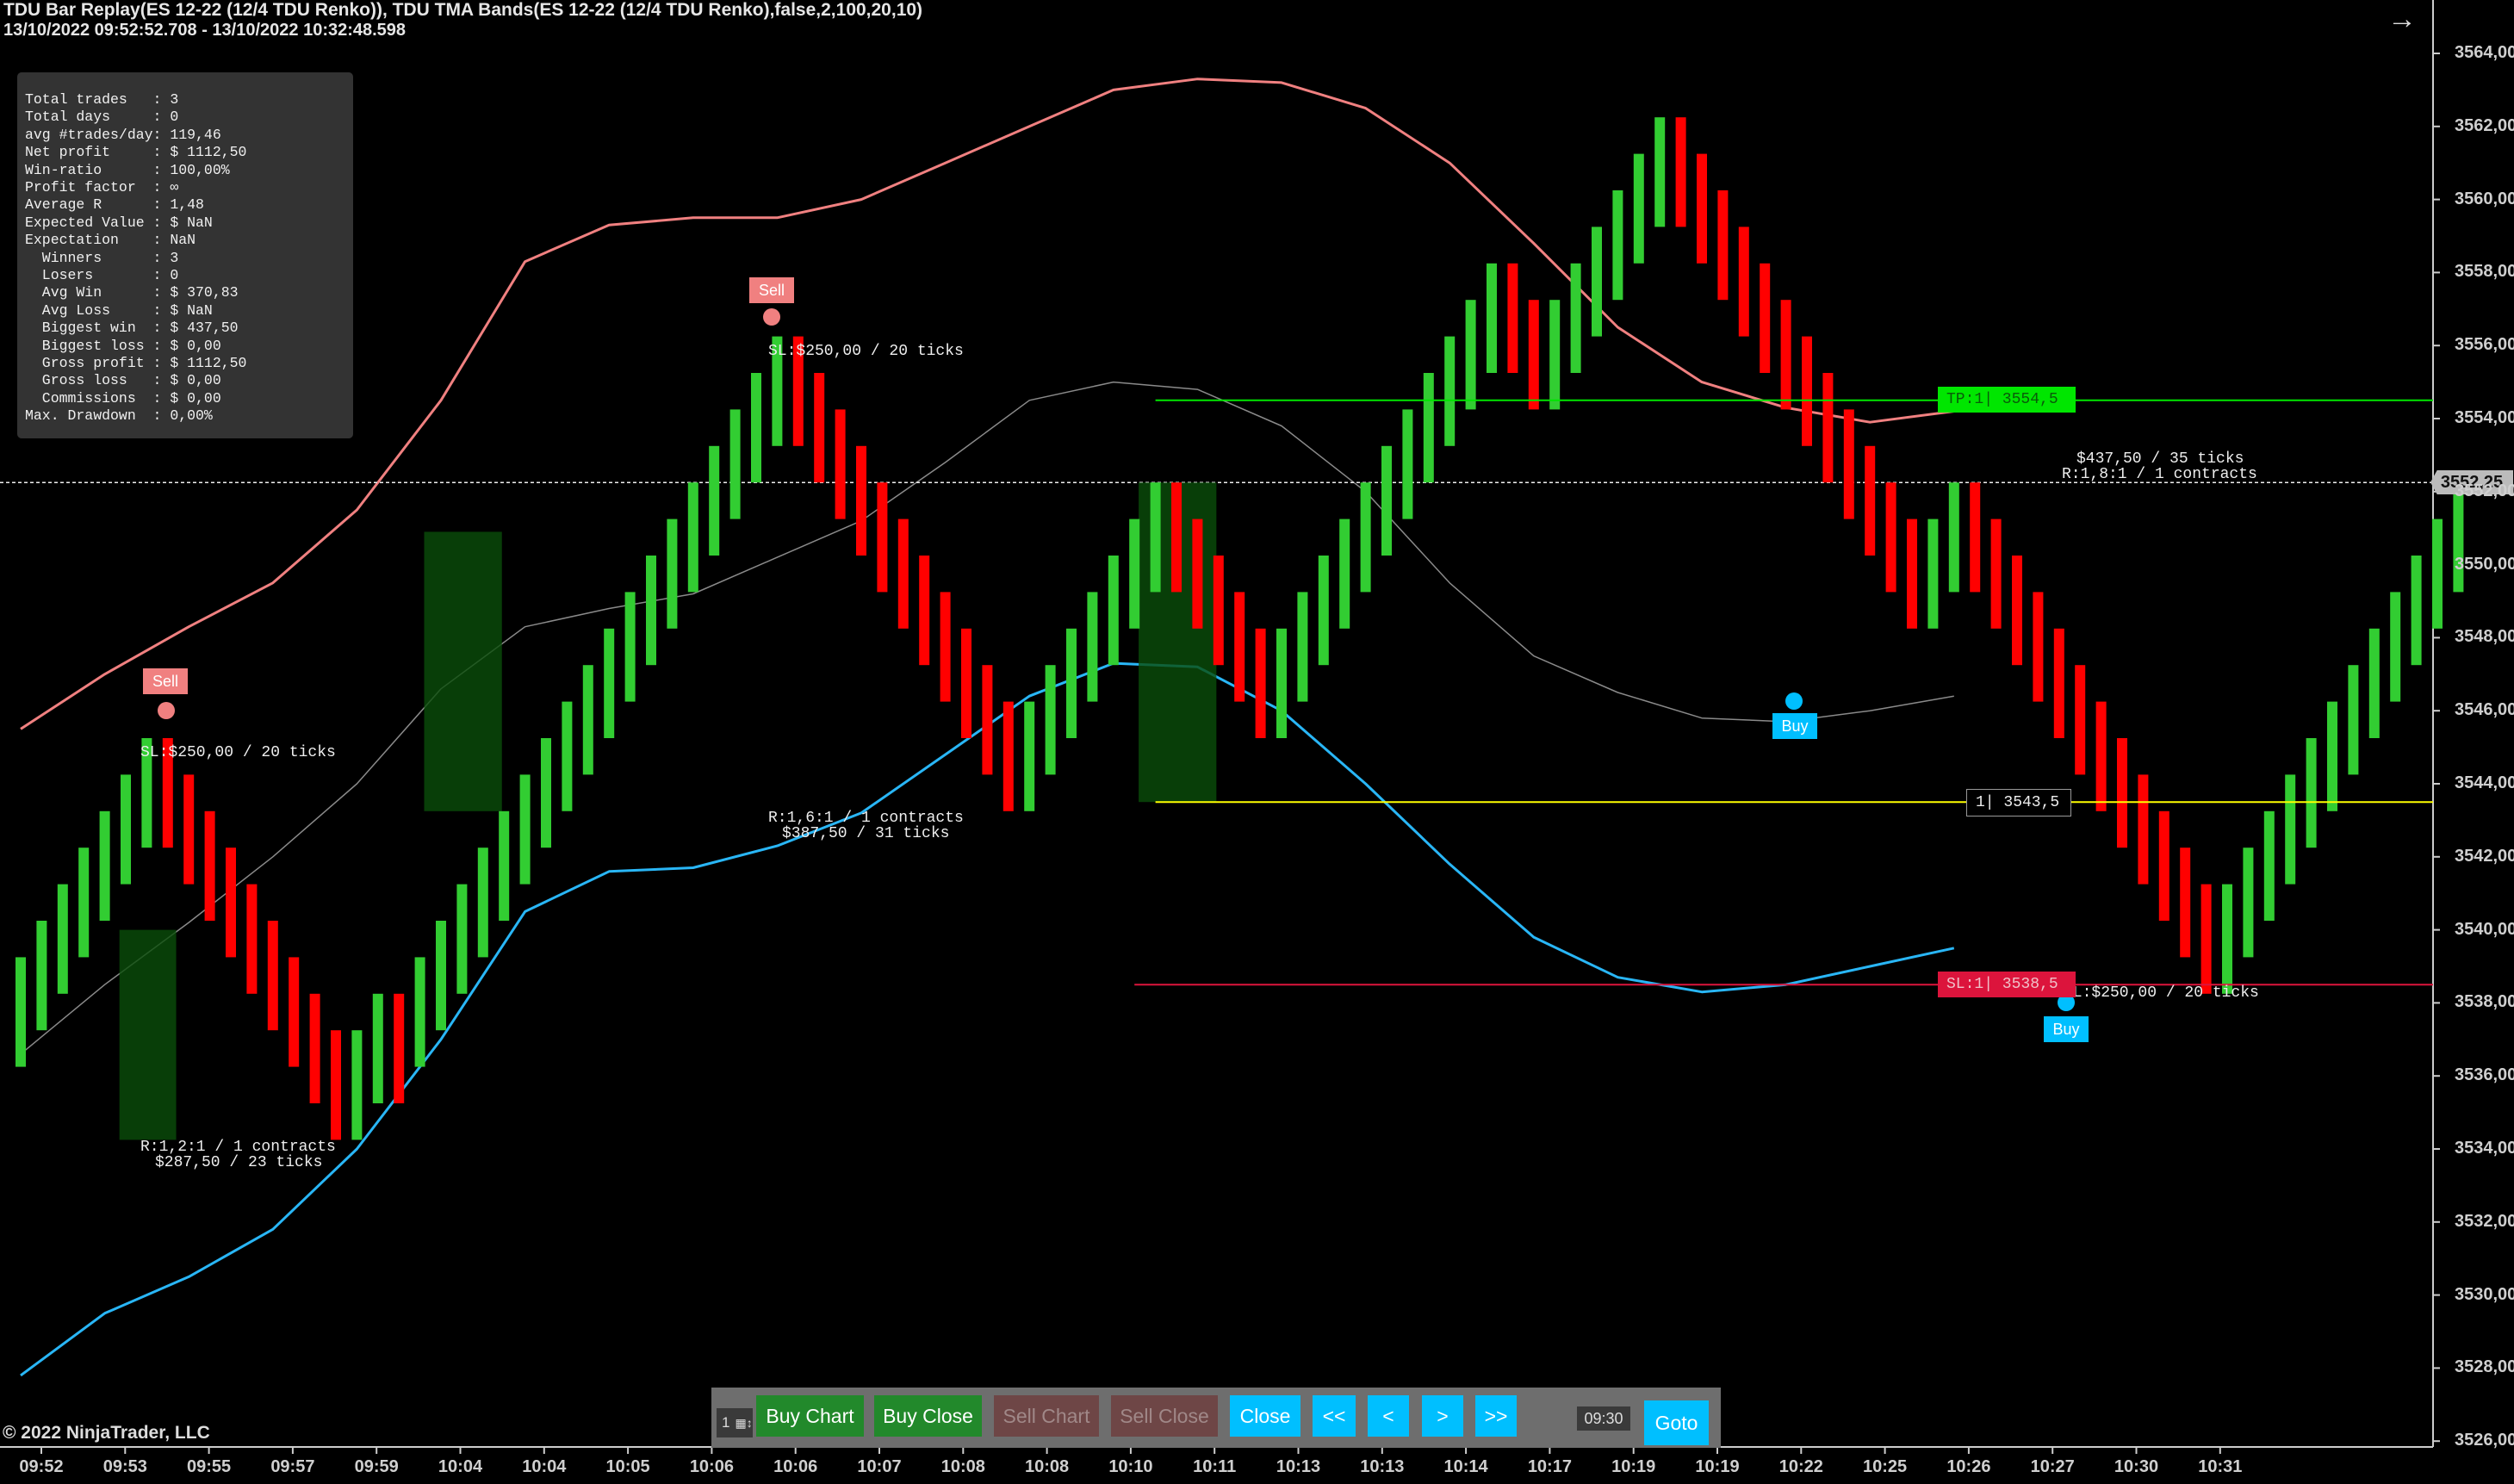 Image resolution: width=2514 pixels, height=1484 pixels. What do you see at coordinates (2484, 417) in the screenshot?
I see `y-tick-label: 3554,00` at bounding box center [2484, 417].